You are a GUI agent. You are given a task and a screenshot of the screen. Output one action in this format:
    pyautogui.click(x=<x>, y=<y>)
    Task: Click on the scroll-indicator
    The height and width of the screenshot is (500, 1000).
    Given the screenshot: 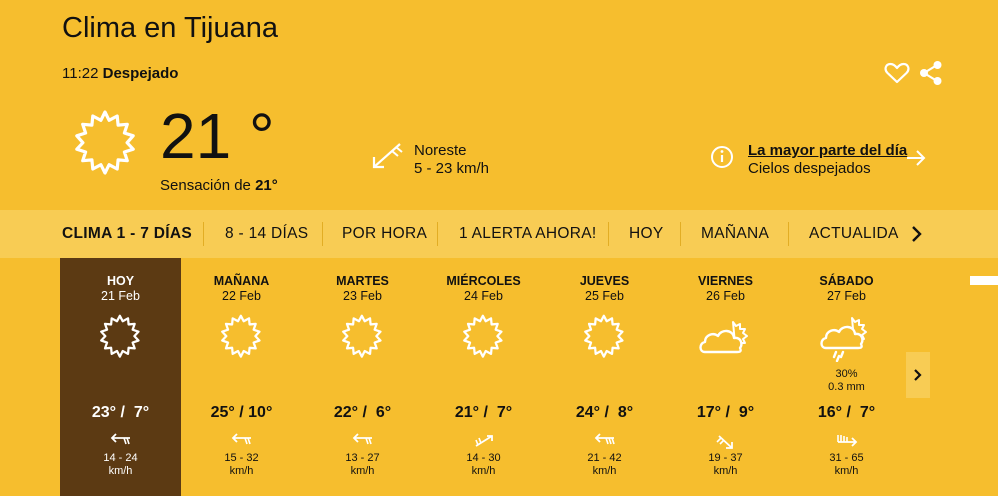 What is the action you would take?
    pyautogui.click(x=984, y=280)
    